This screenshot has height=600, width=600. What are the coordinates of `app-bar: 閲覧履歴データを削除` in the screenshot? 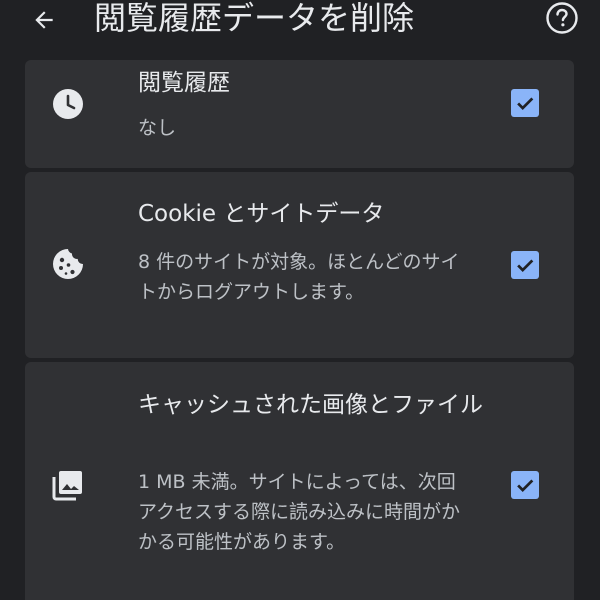 It's located at (300, 30).